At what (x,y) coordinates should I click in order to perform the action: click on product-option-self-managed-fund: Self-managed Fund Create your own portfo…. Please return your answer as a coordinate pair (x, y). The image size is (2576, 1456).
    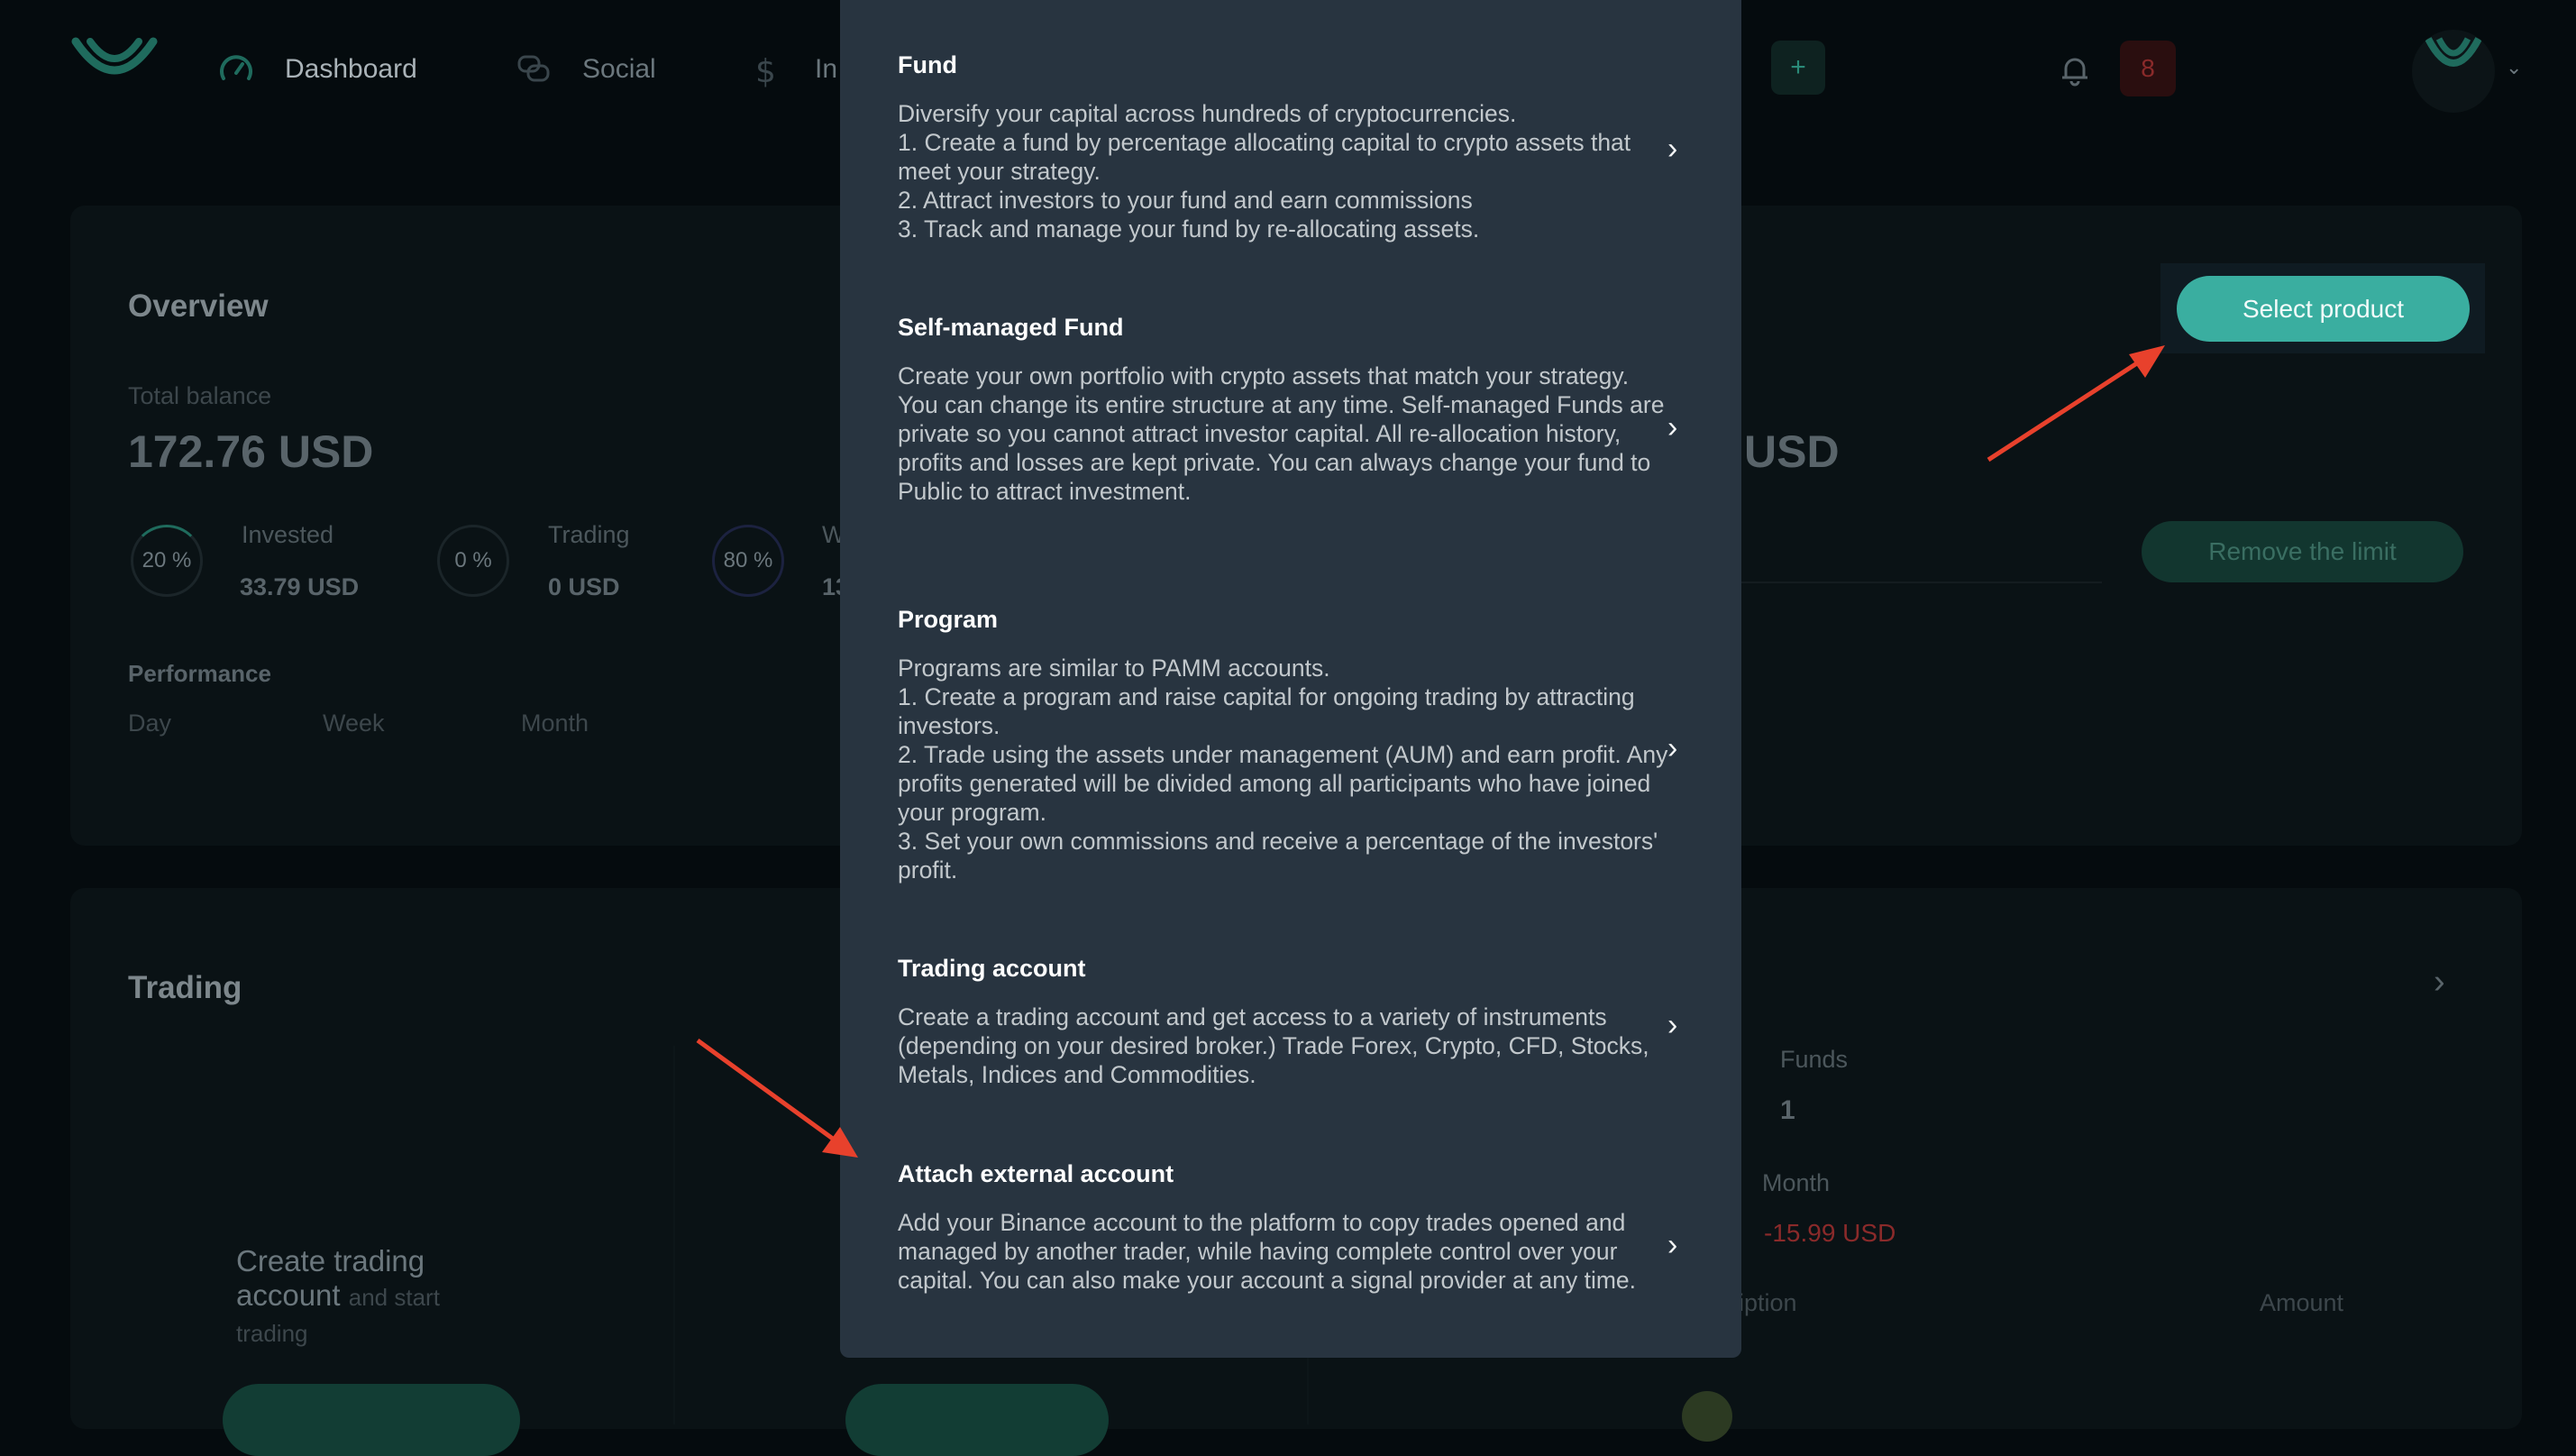
    Looking at the image, I should click on (1285, 427).